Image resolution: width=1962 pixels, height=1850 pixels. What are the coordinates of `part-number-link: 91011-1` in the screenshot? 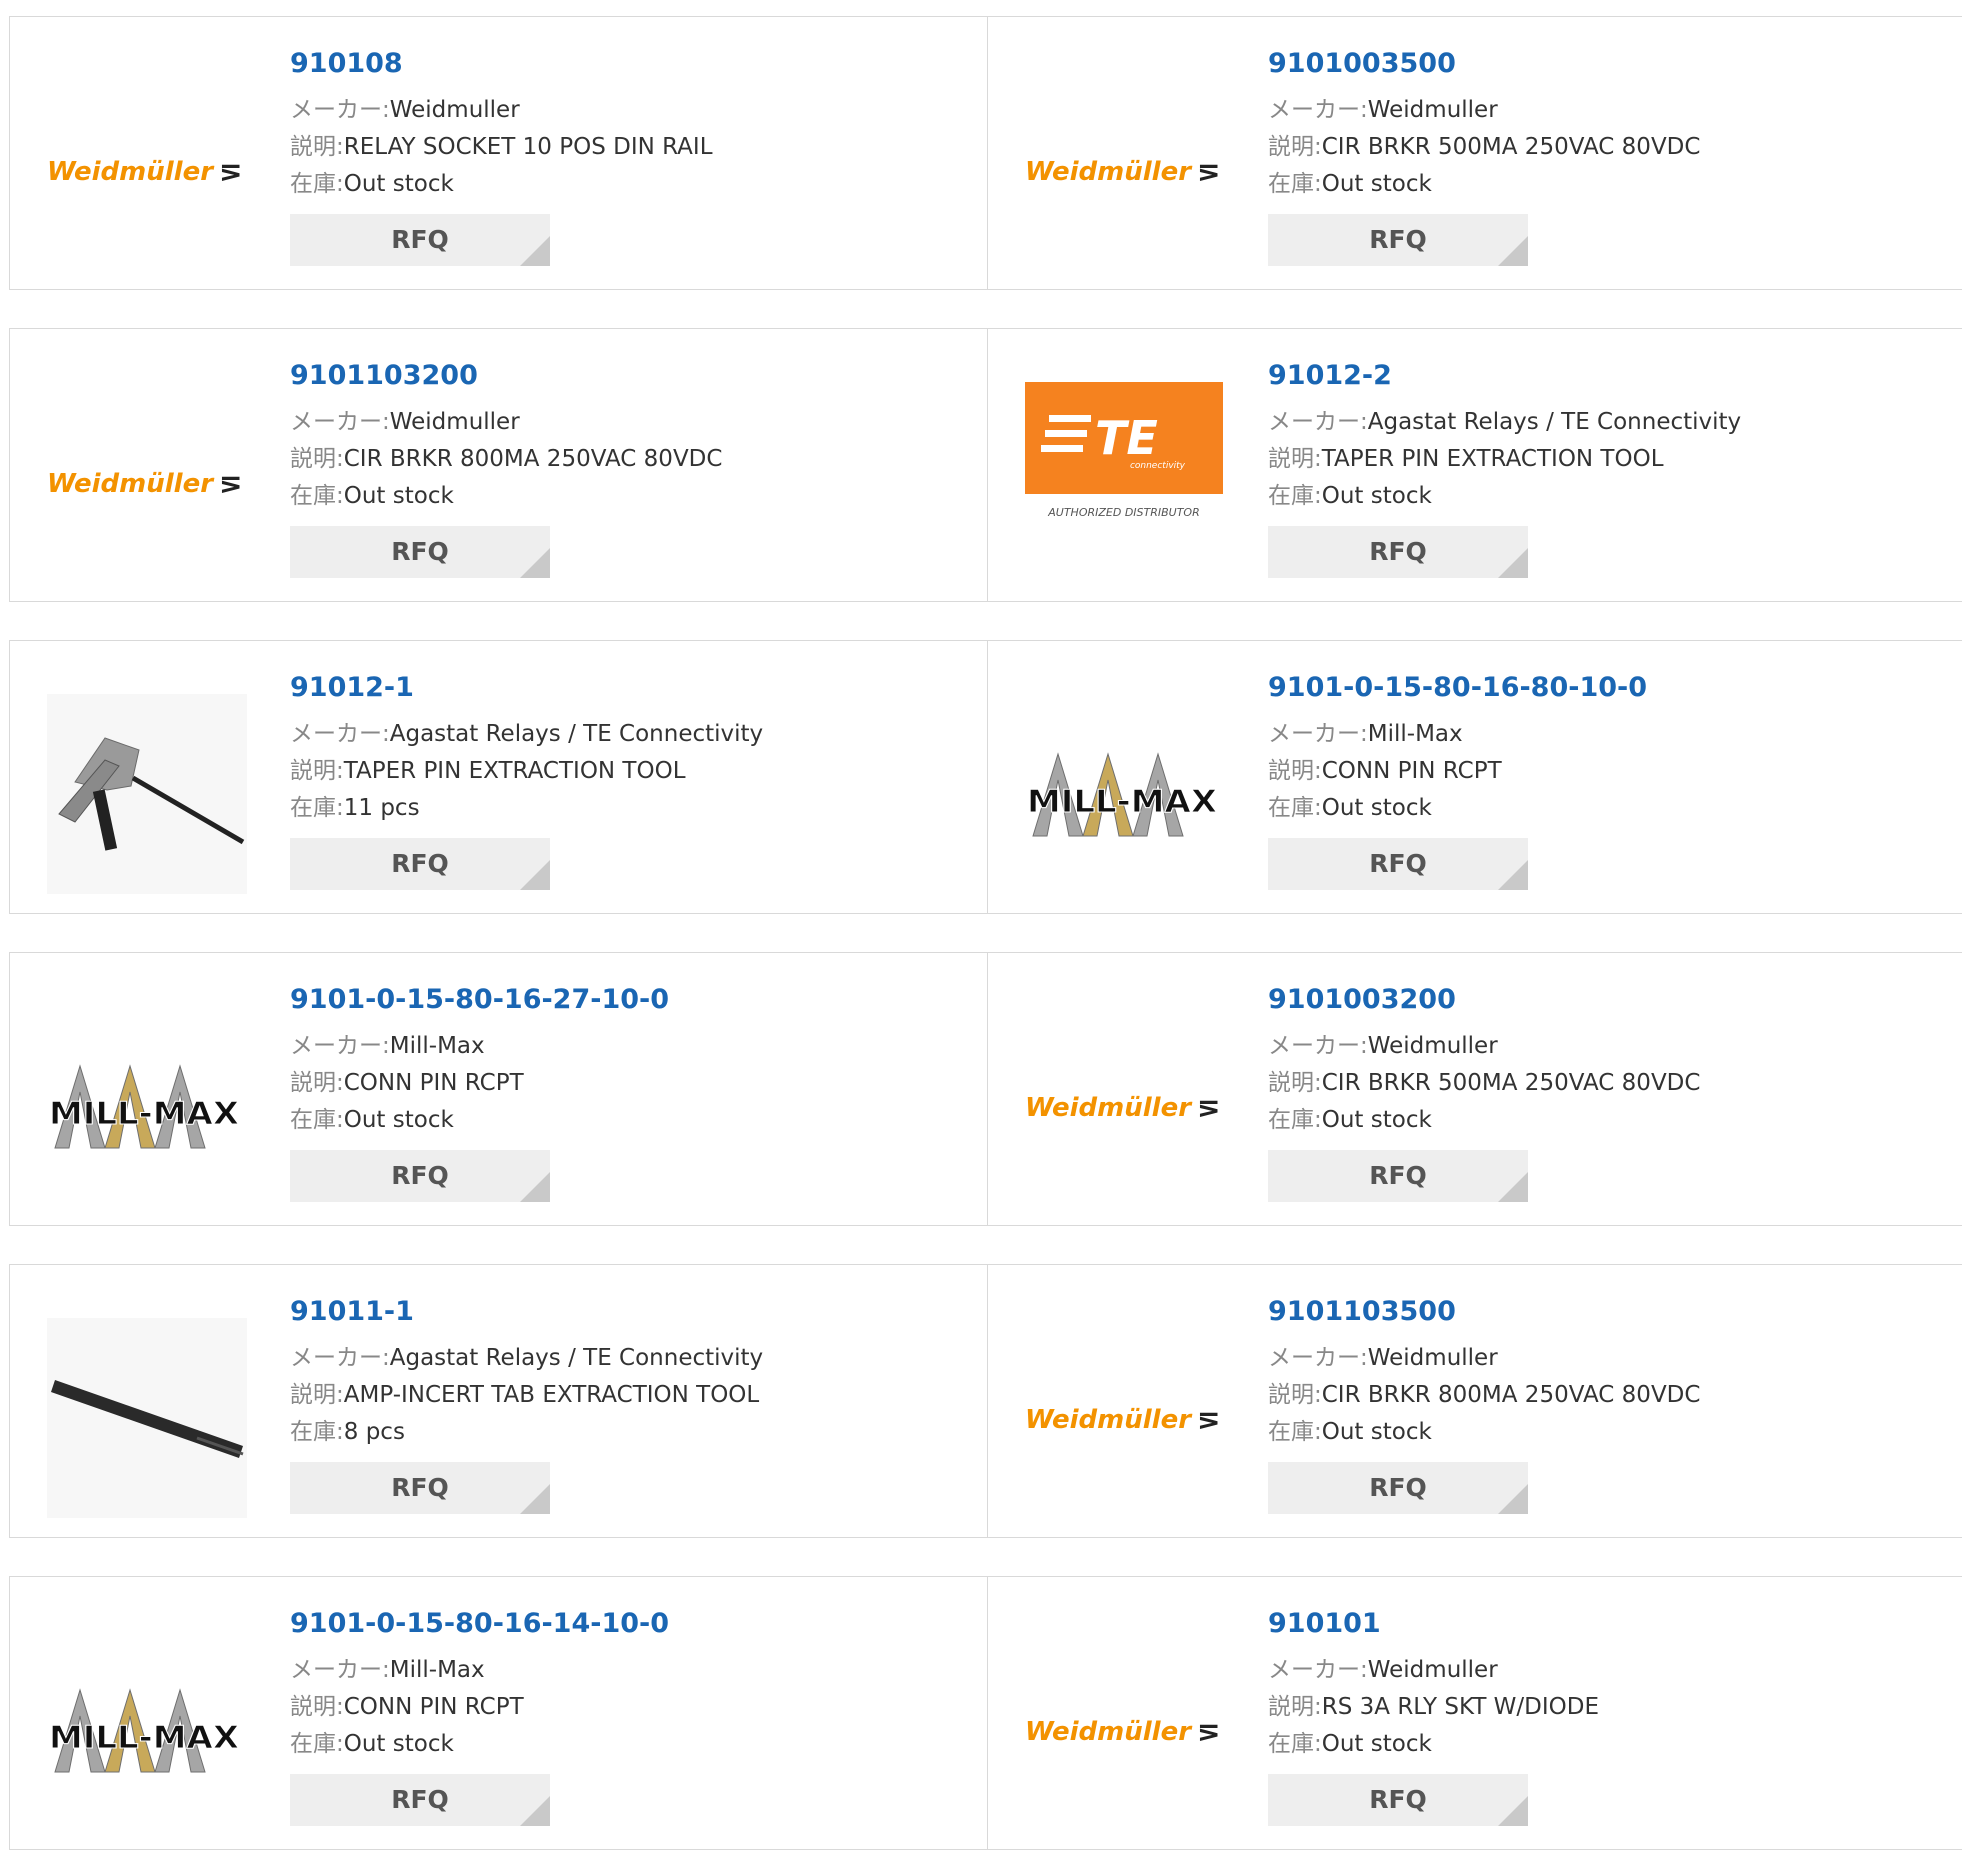 It's located at (526, 1312).